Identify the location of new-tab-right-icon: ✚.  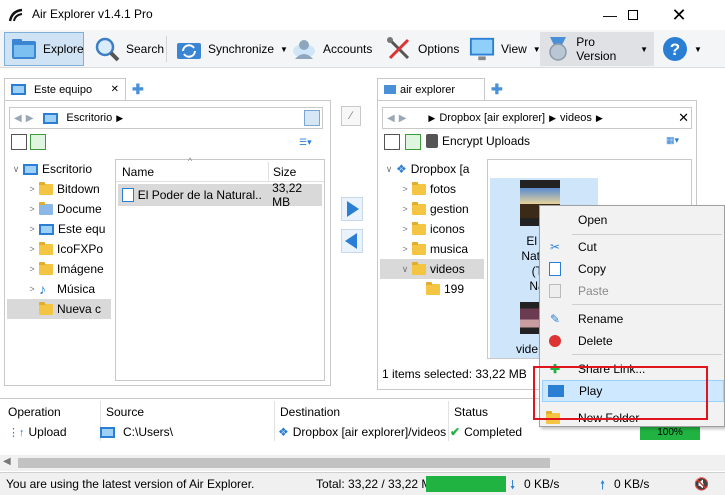
(497, 89).